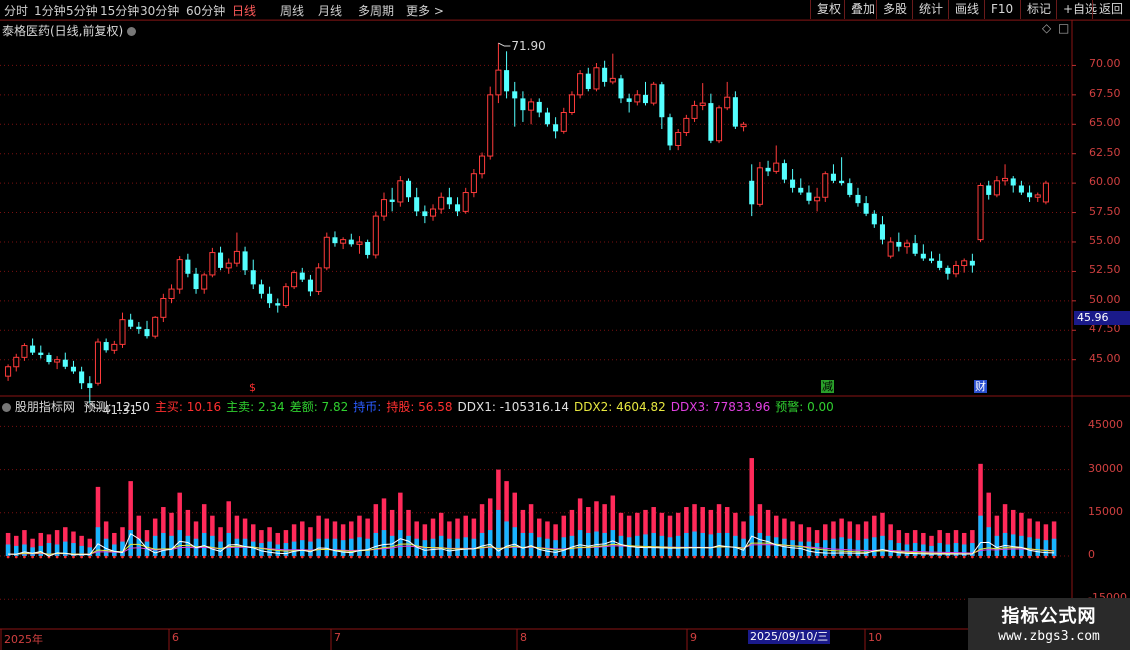 This screenshot has height=650, width=1130. What do you see at coordinates (23, 639) in the screenshot?
I see `date-axis-label: 2025年` at bounding box center [23, 639].